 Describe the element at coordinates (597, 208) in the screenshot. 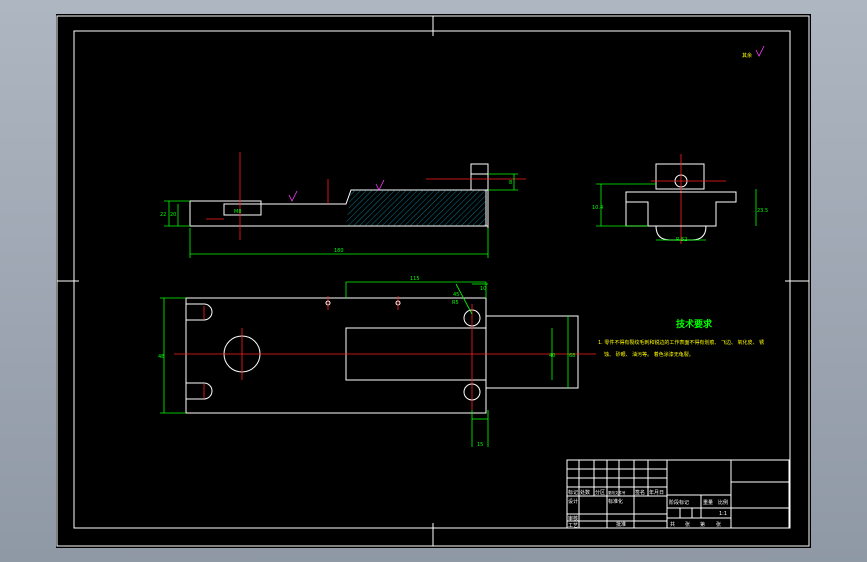

I see `dim-end-left-height: 10.4` at that location.